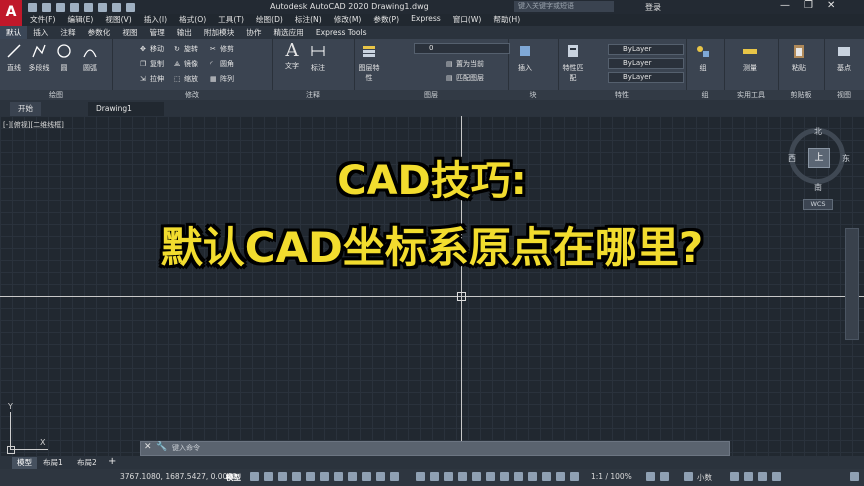 This screenshot has width=864, height=486. What do you see at coordinates (525, 58) in the screenshot?
I see `insert-block-button: 插入` at bounding box center [525, 58].